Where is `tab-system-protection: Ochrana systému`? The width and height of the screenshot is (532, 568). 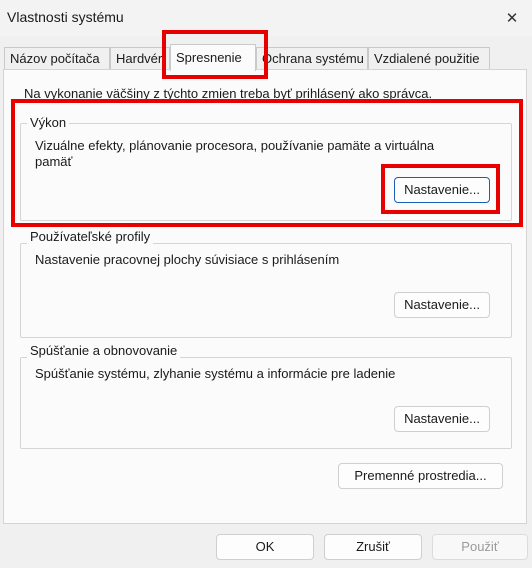
tab-system-protection: Ochrana systému is located at coordinates (312, 58).